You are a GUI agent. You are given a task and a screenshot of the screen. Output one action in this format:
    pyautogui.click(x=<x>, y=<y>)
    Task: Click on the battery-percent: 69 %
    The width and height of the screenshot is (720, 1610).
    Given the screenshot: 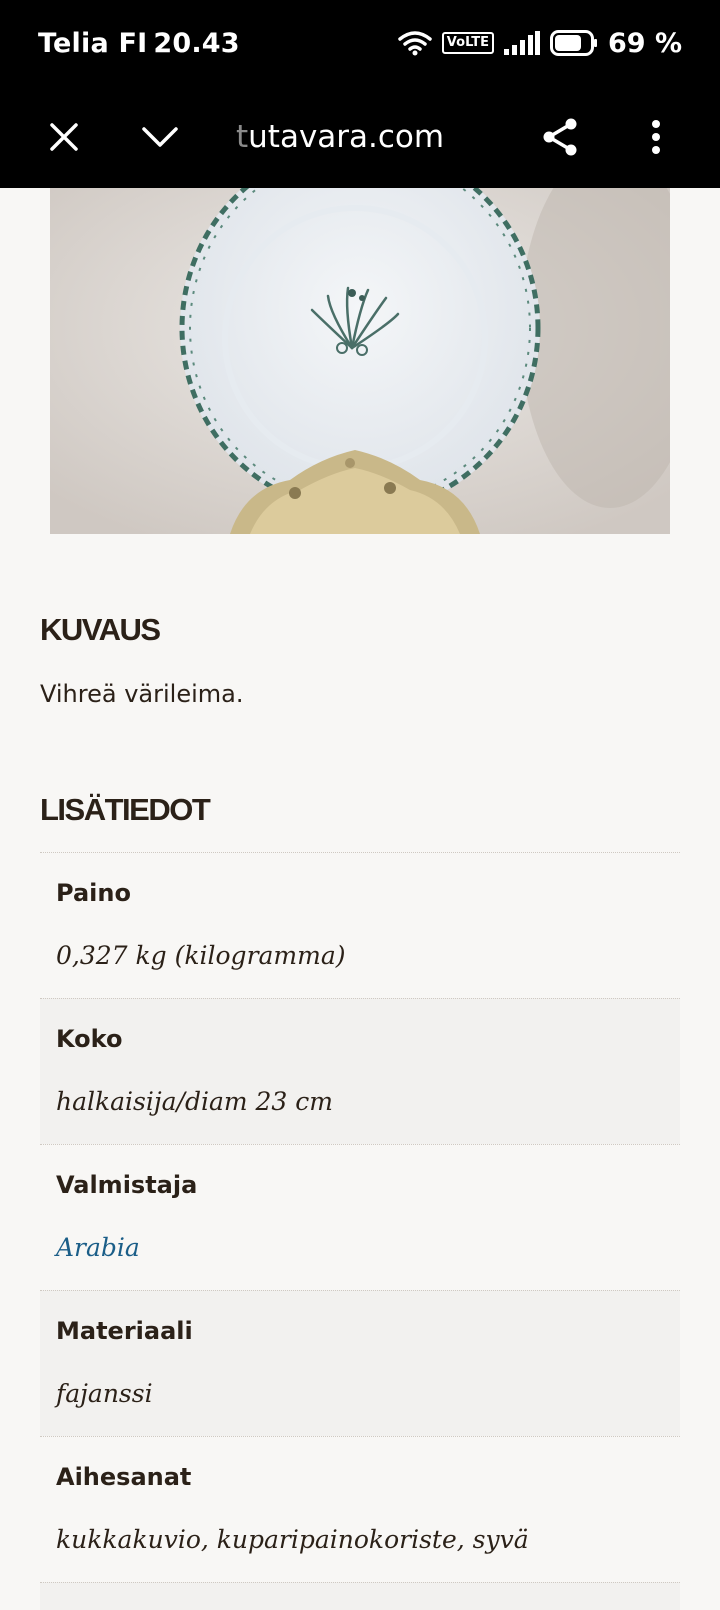 What is the action you would take?
    pyautogui.click(x=644, y=43)
    